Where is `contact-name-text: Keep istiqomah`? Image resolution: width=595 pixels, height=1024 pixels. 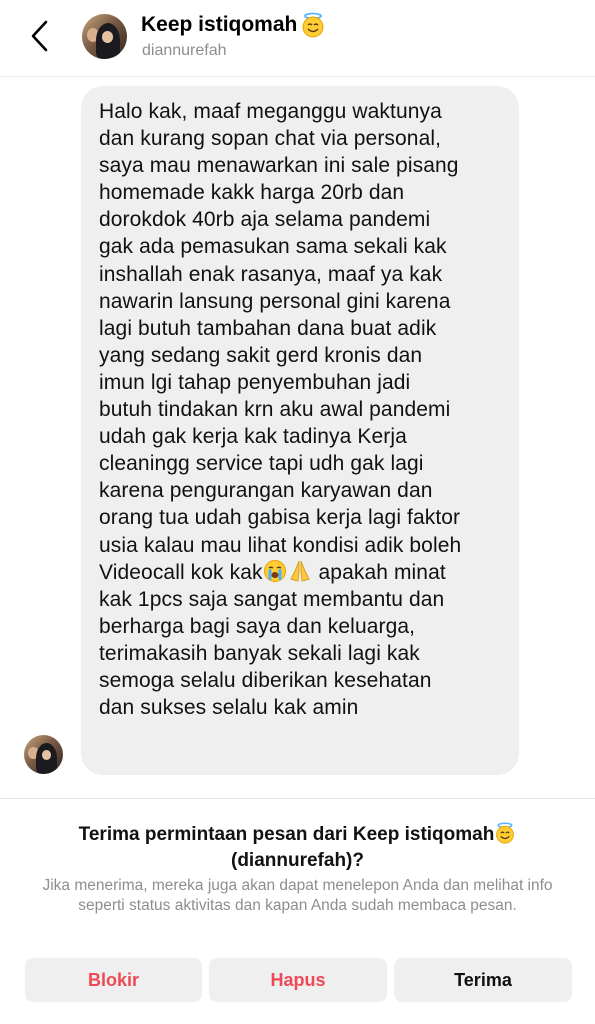
contact-name-text: Keep istiqomah is located at coordinates (219, 24).